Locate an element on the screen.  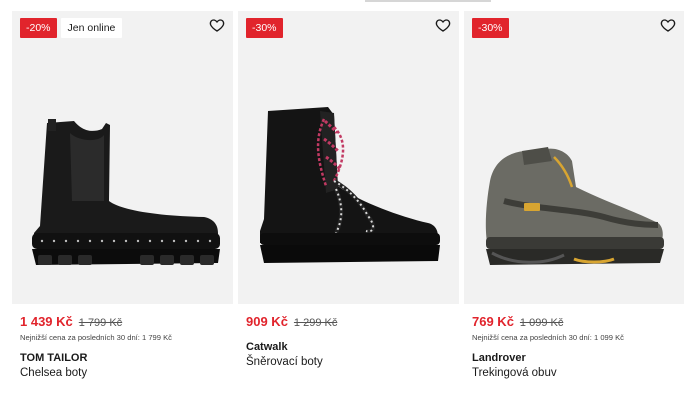
product-title: Šněrovací boty is located at coordinates (352, 362).